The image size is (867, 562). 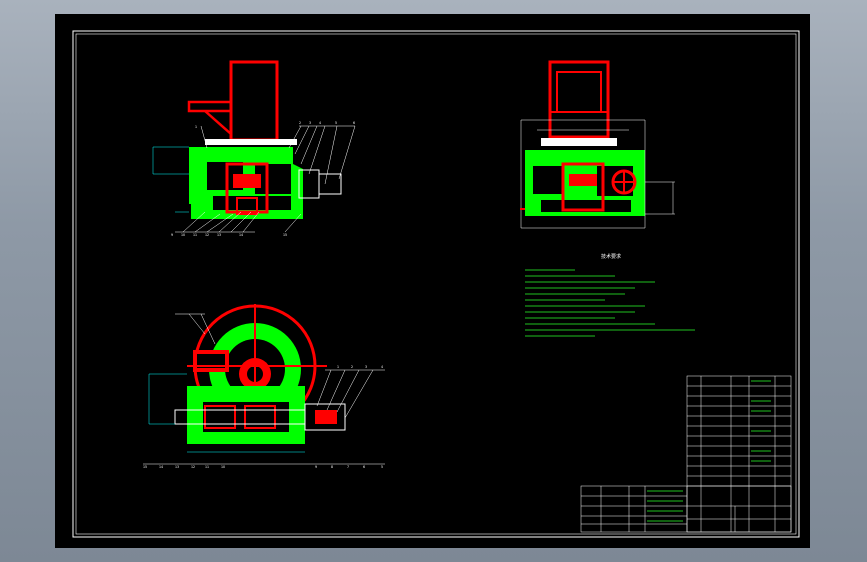 What do you see at coordinates (338, 367) in the screenshot?
I see `balloon-plan-1: 1` at bounding box center [338, 367].